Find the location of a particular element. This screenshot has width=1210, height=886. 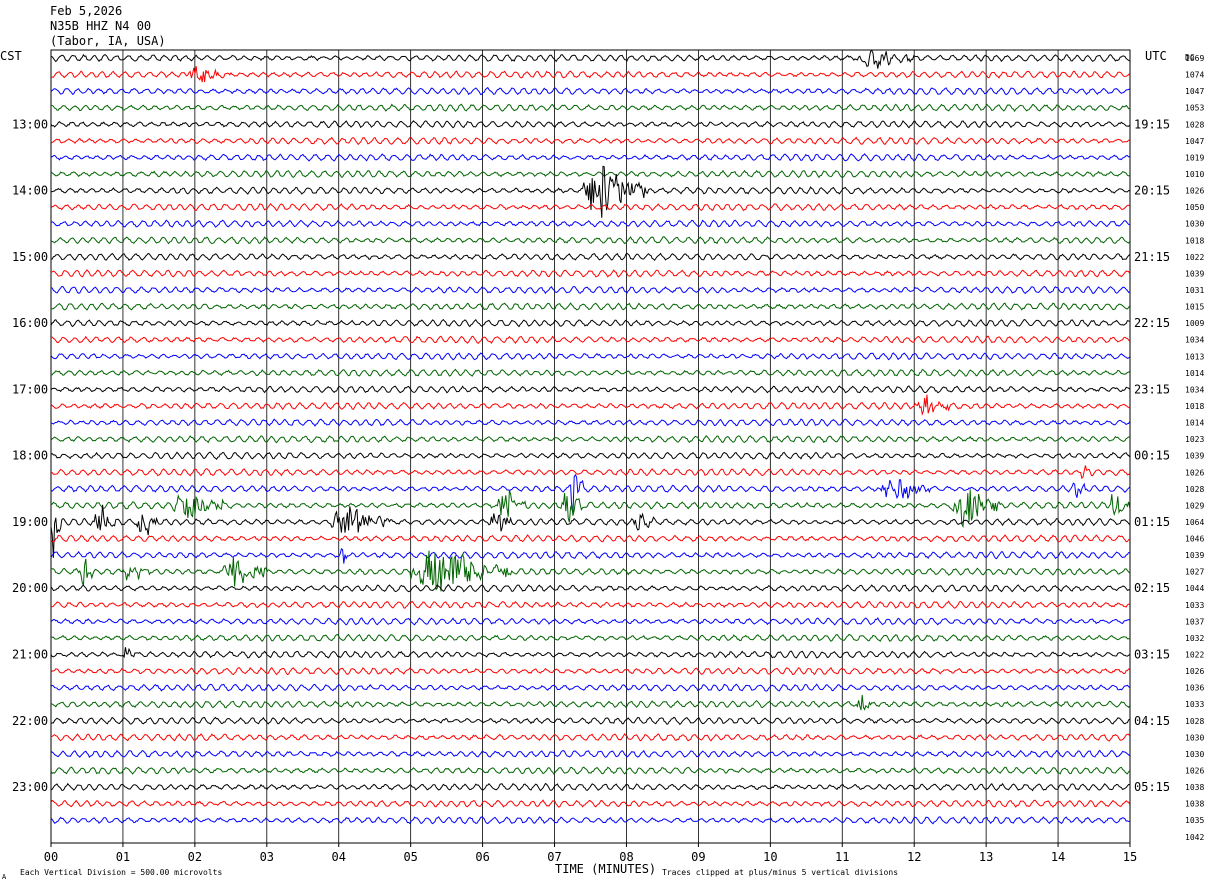

corner-mark: A is located at coordinates (4, 877).